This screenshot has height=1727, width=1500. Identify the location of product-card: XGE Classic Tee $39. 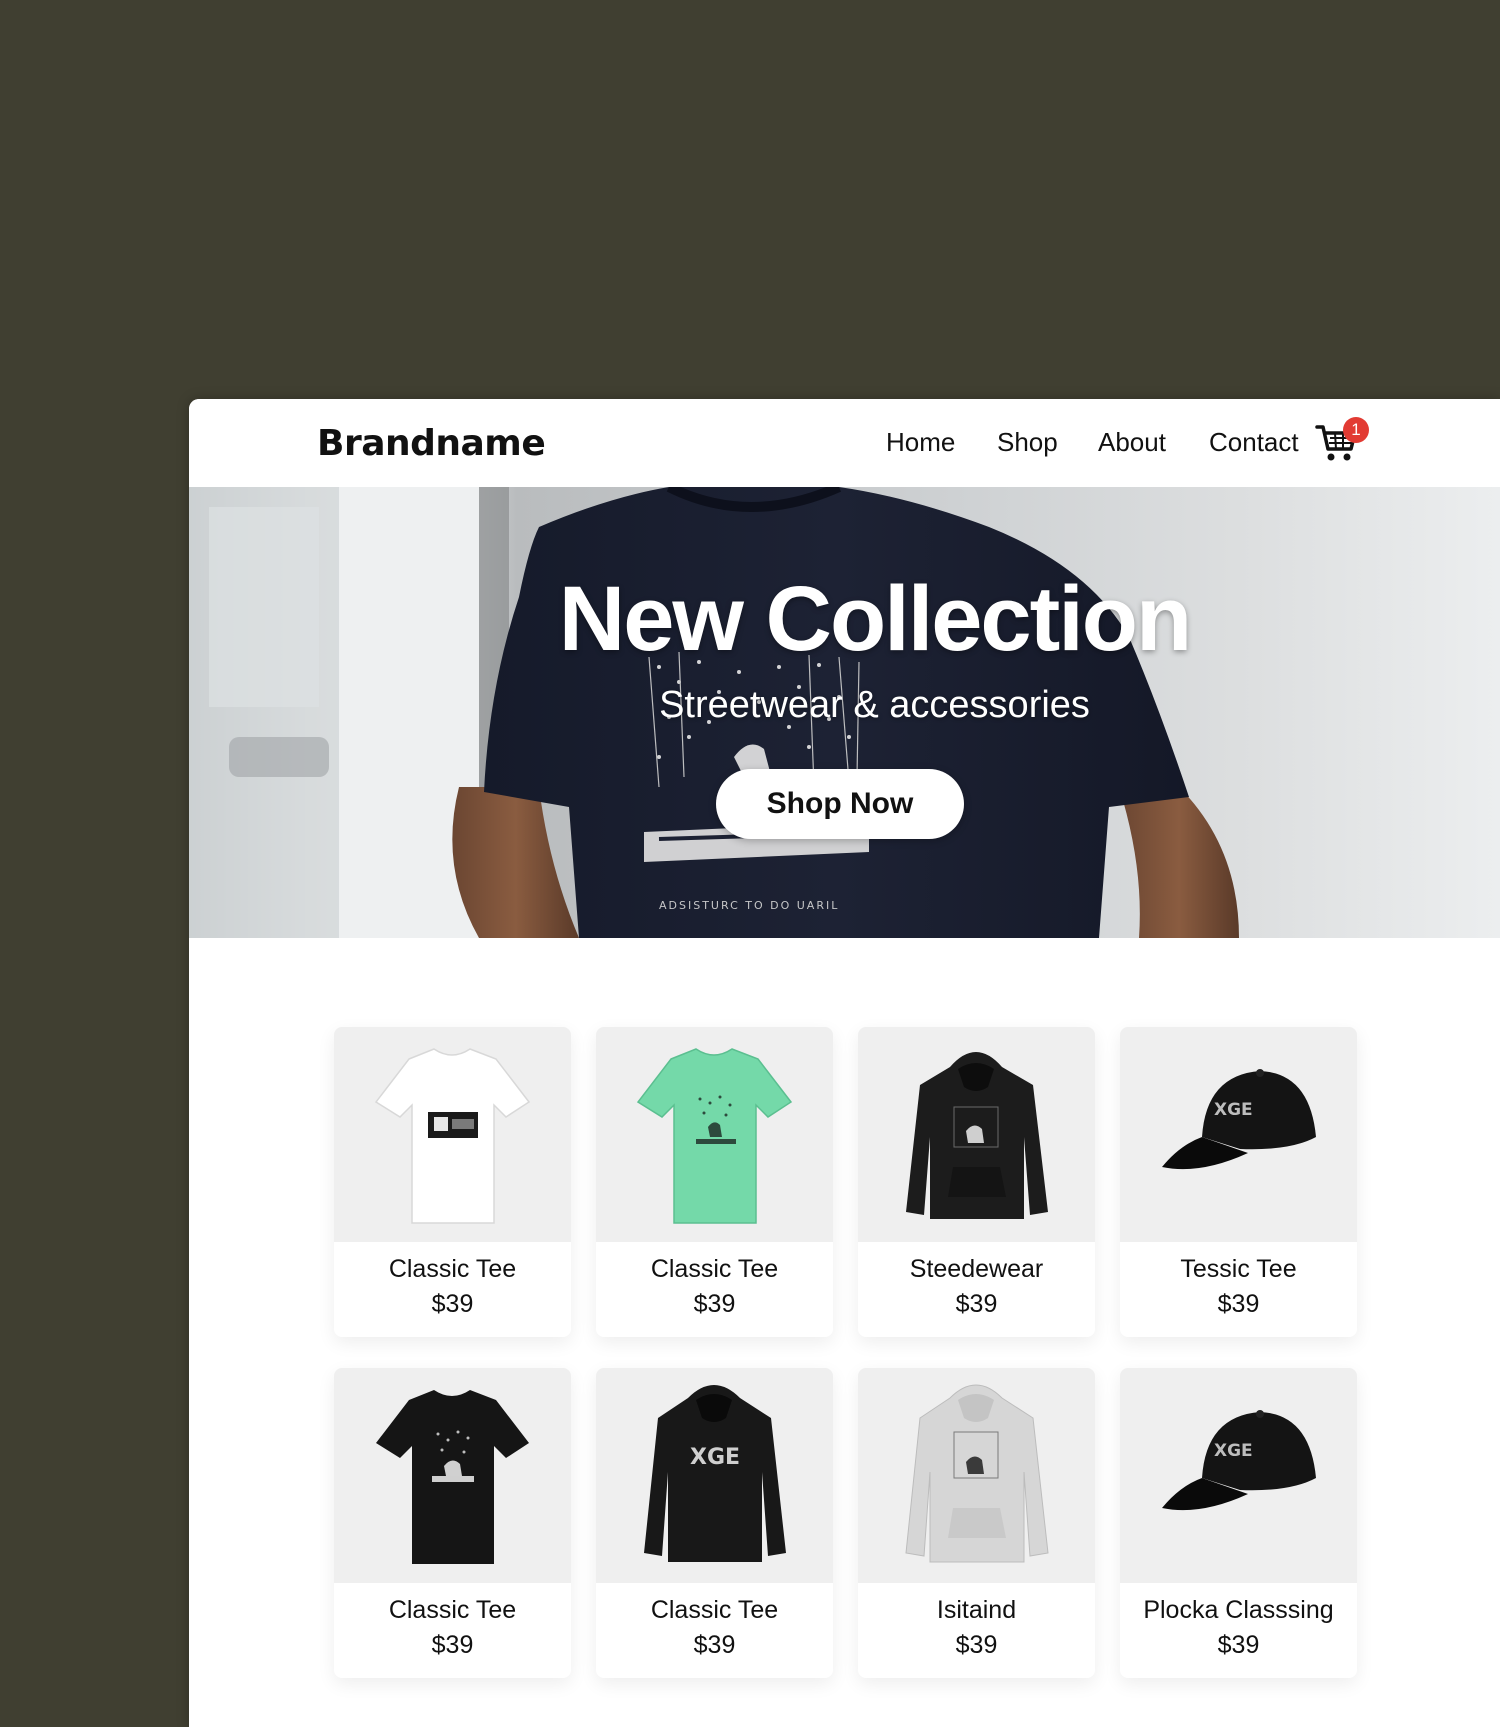
(714, 1523).